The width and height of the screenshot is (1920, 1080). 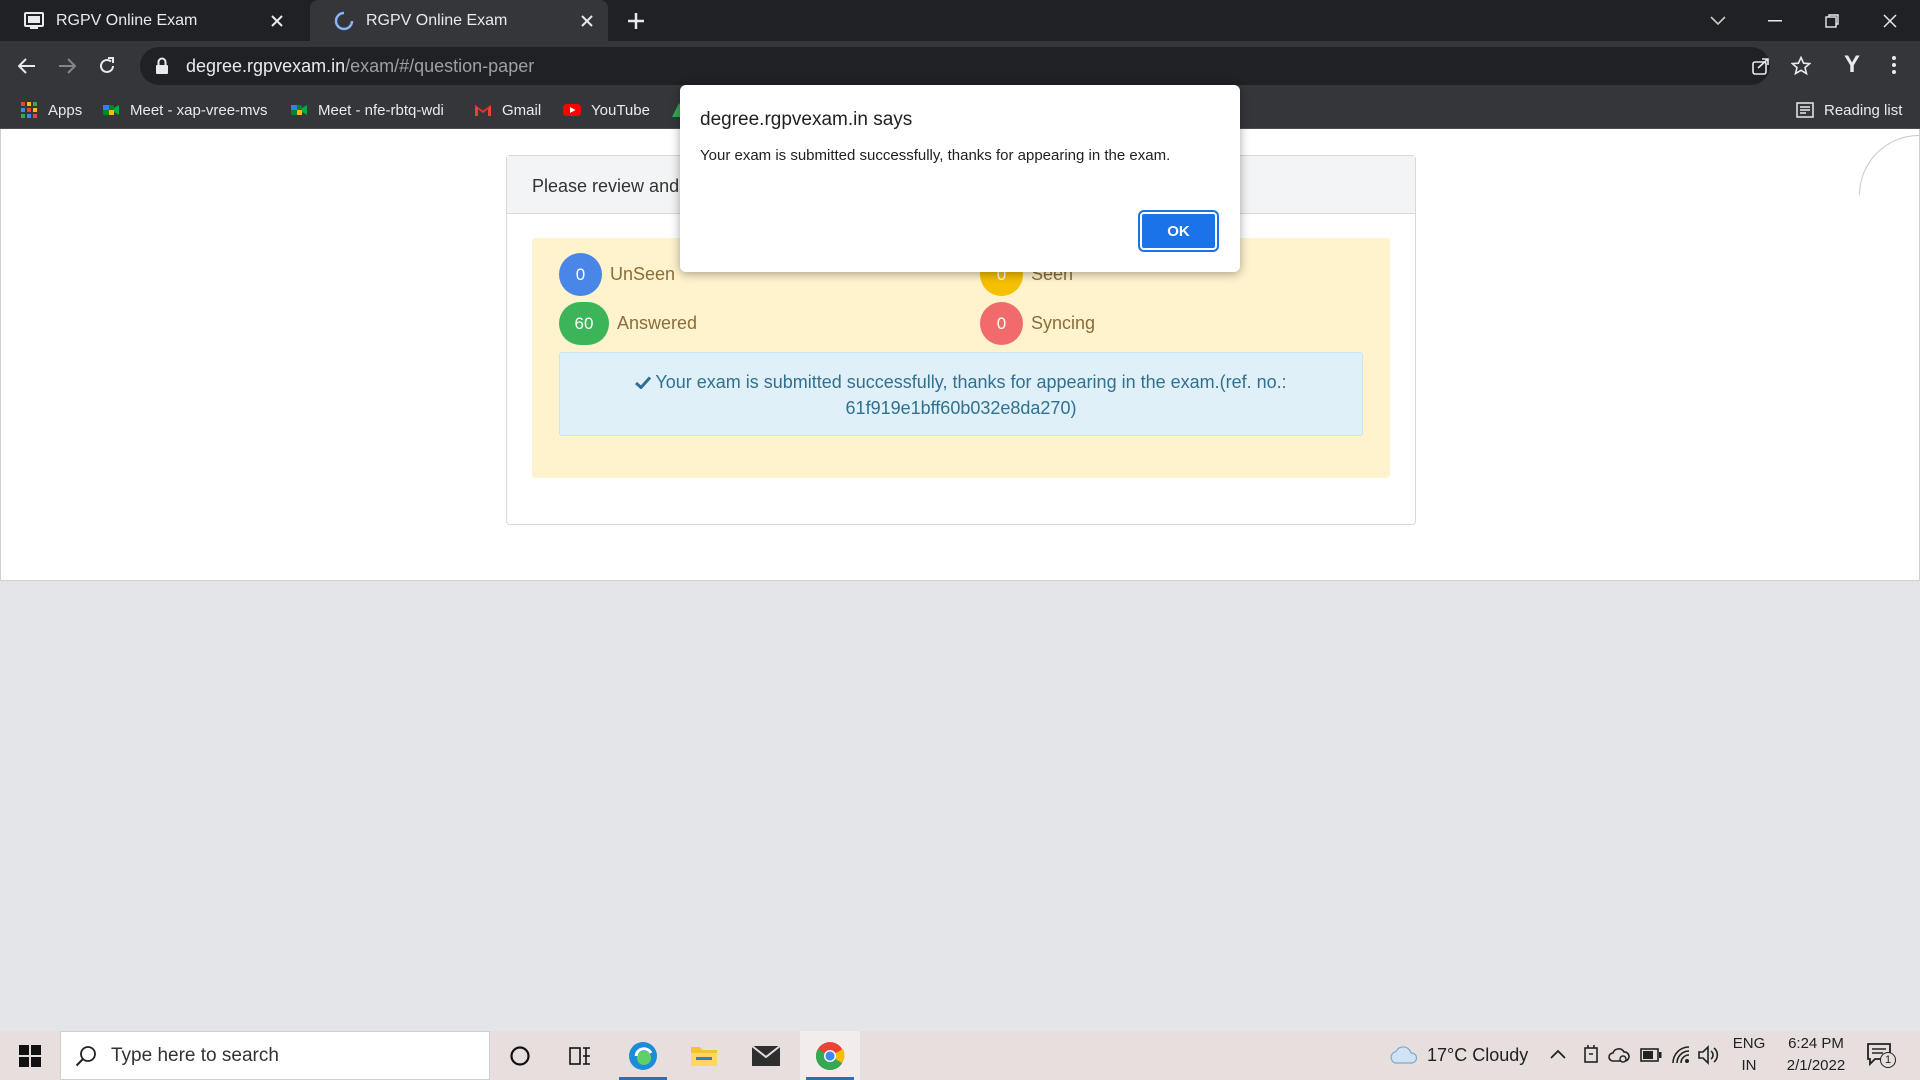 I want to click on device-tray-icon, so click(x=1591, y=1055).